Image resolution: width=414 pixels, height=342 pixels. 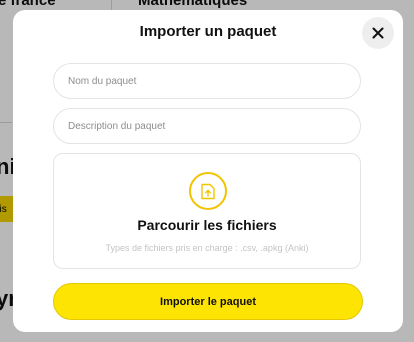 What do you see at coordinates (207, 225) in the screenshot?
I see `browse-files-label: Parcourir les fichiers` at bounding box center [207, 225].